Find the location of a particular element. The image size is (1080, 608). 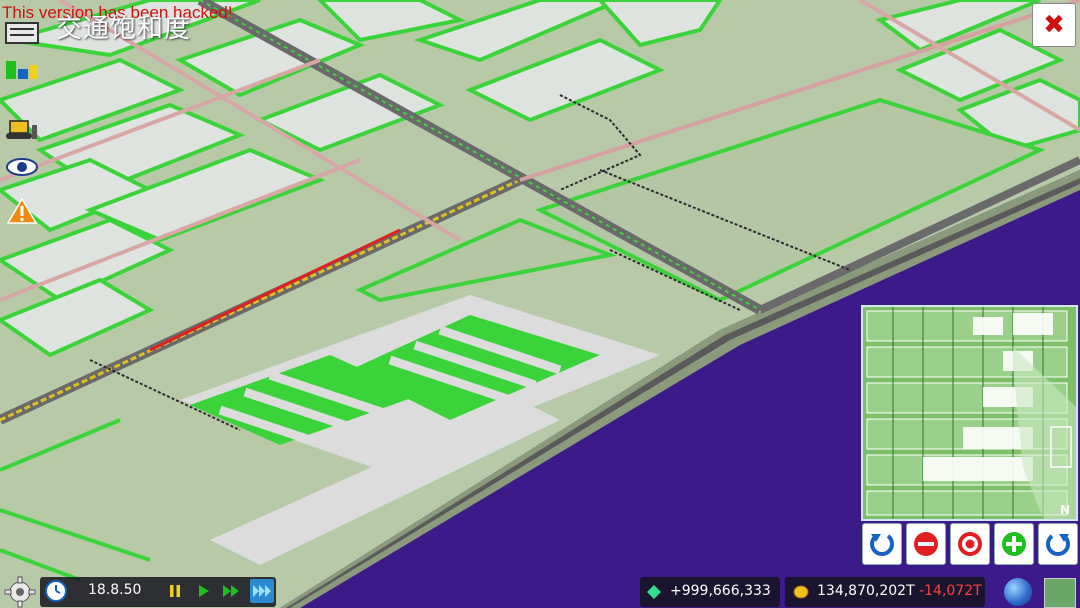

layers-button is located at coordinates (22, 69).